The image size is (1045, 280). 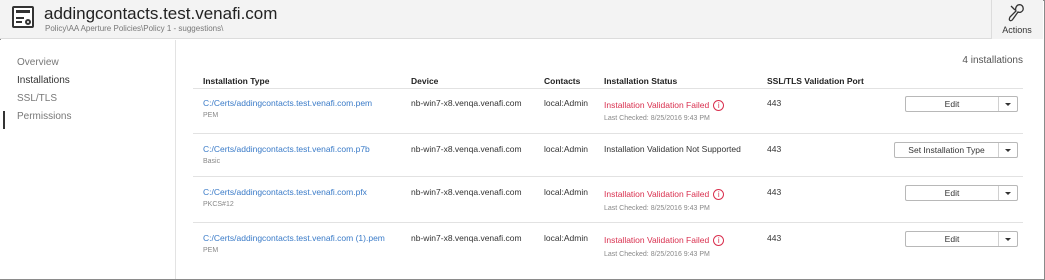 What do you see at coordinates (44, 116) in the screenshot?
I see `sidebar-item-permissions: Permissions` at bounding box center [44, 116].